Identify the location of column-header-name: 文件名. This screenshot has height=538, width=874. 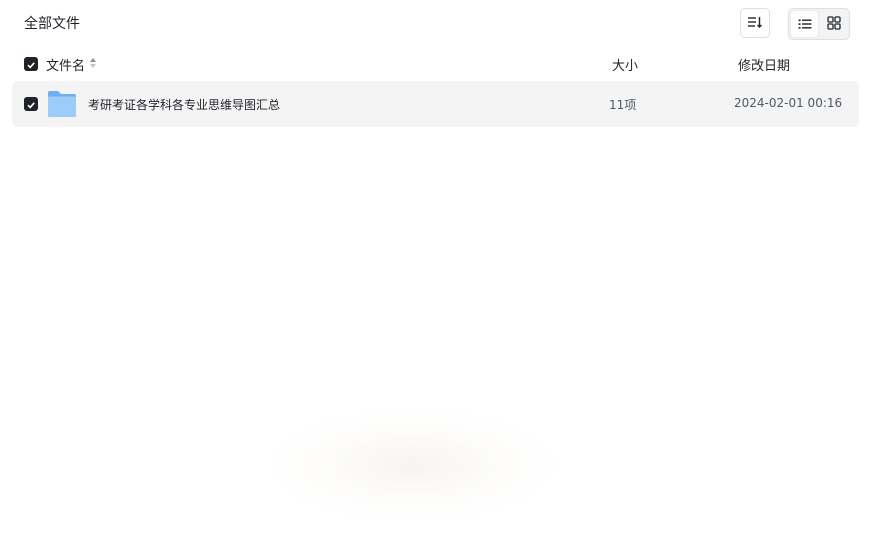
(71, 64).